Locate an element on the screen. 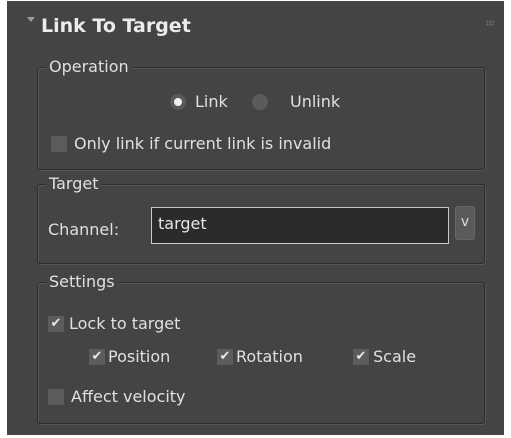 This screenshot has height=438, width=511. unlink-radio-label: Unlink is located at coordinates (315, 102).